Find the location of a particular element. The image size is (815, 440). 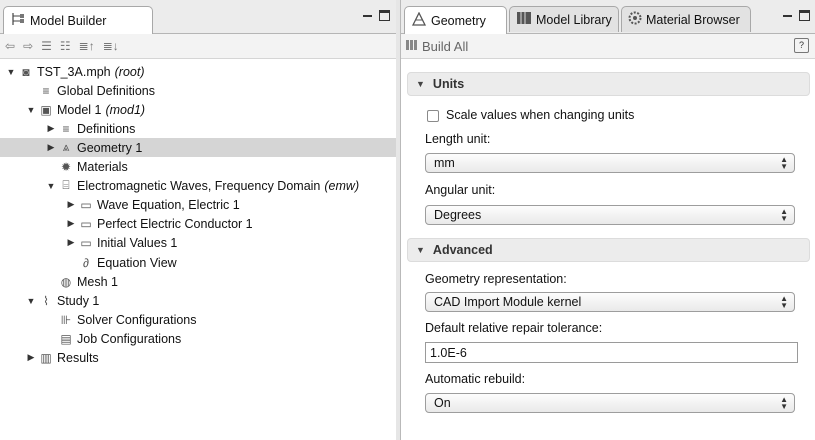

tree-item: ▶ ▭ Perfect Electric Conductor 1 is located at coordinates (198, 223).